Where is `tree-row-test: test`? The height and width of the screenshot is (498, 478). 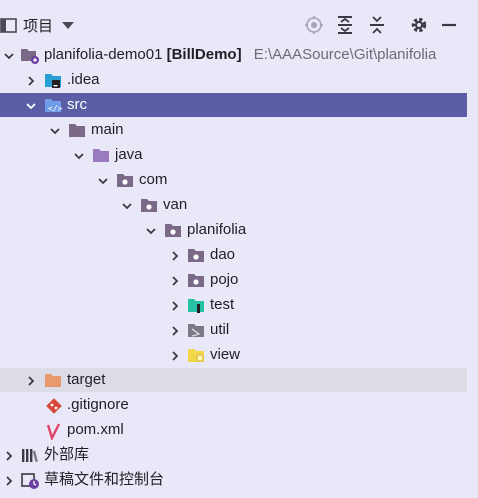 tree-row-test: test is located at coordinates (233, 305).